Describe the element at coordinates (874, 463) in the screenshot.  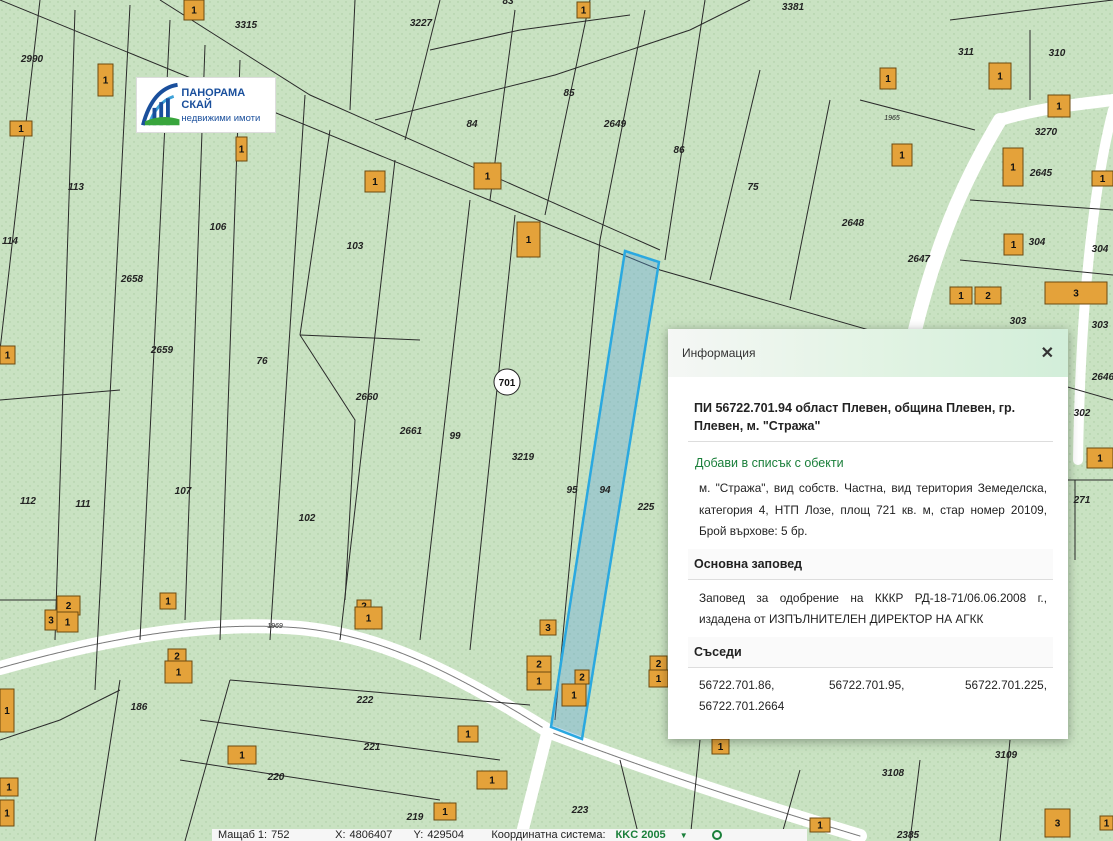
I see `add-to-list-link: Добави в списък с обекти` at that location.